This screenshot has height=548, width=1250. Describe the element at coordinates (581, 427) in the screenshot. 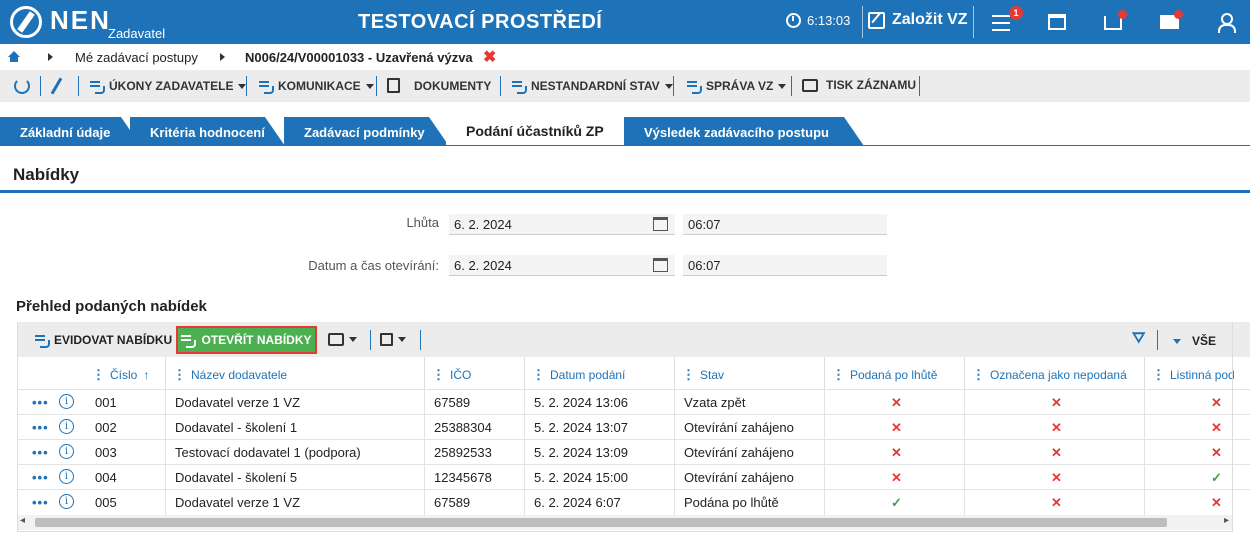

I see `cell-datum: 5. 2. 2024 13:07` at that location.